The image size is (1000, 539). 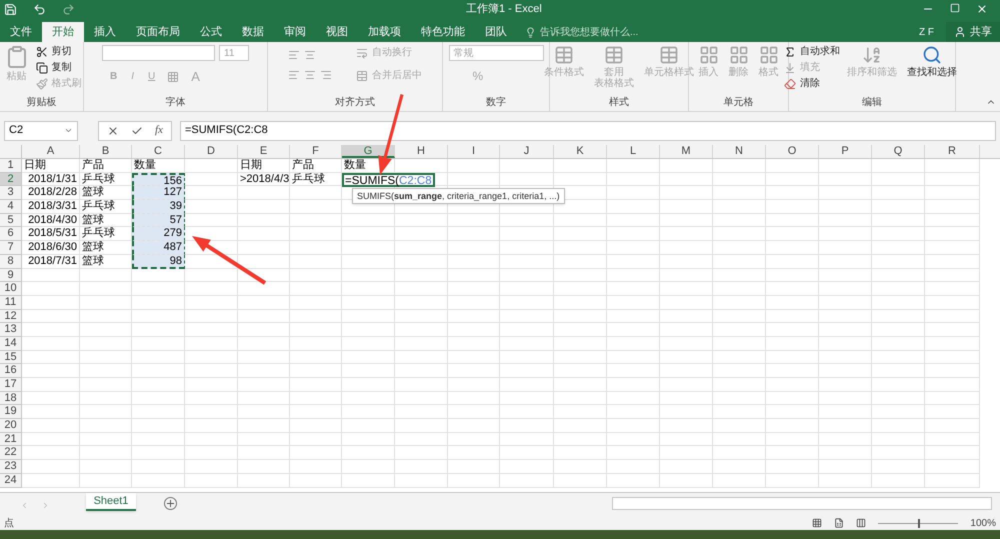 I want to click on column-header: B, so click(x=106, y=151).